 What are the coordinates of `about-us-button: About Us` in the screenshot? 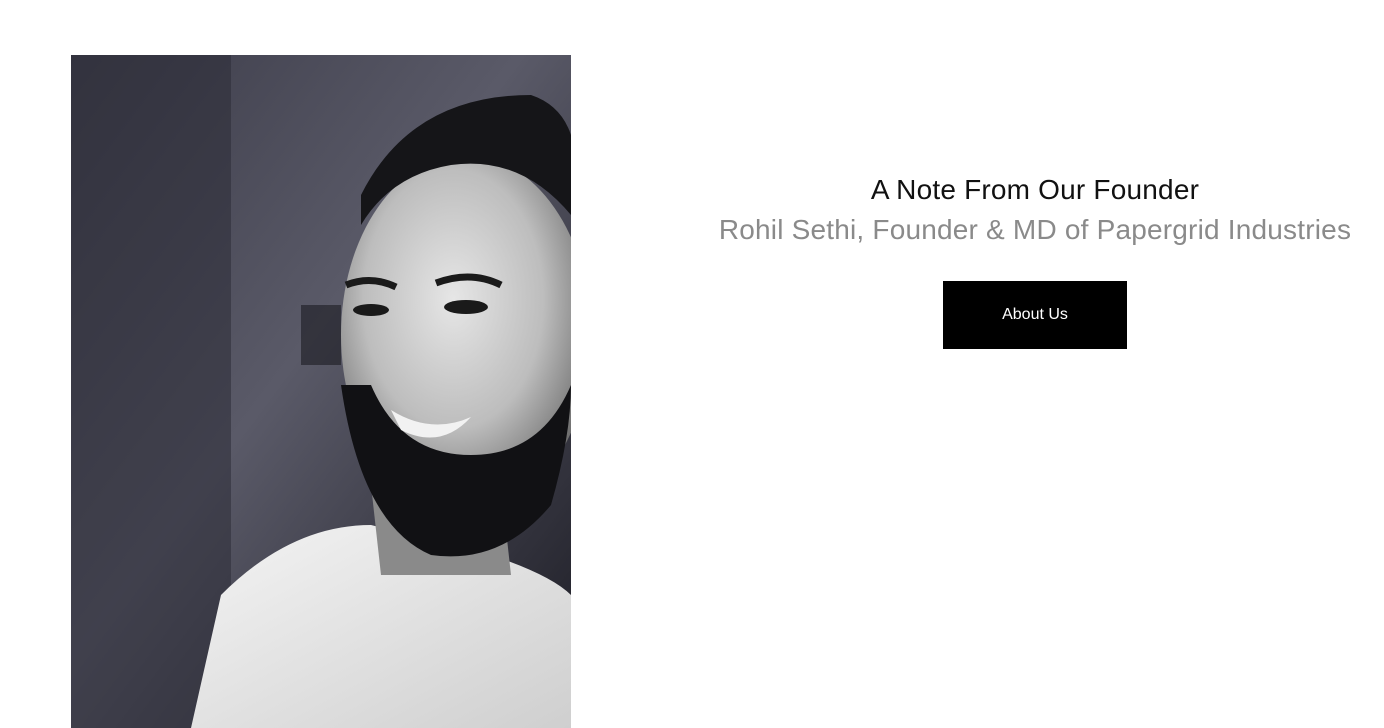 It's located at (1035, 315).